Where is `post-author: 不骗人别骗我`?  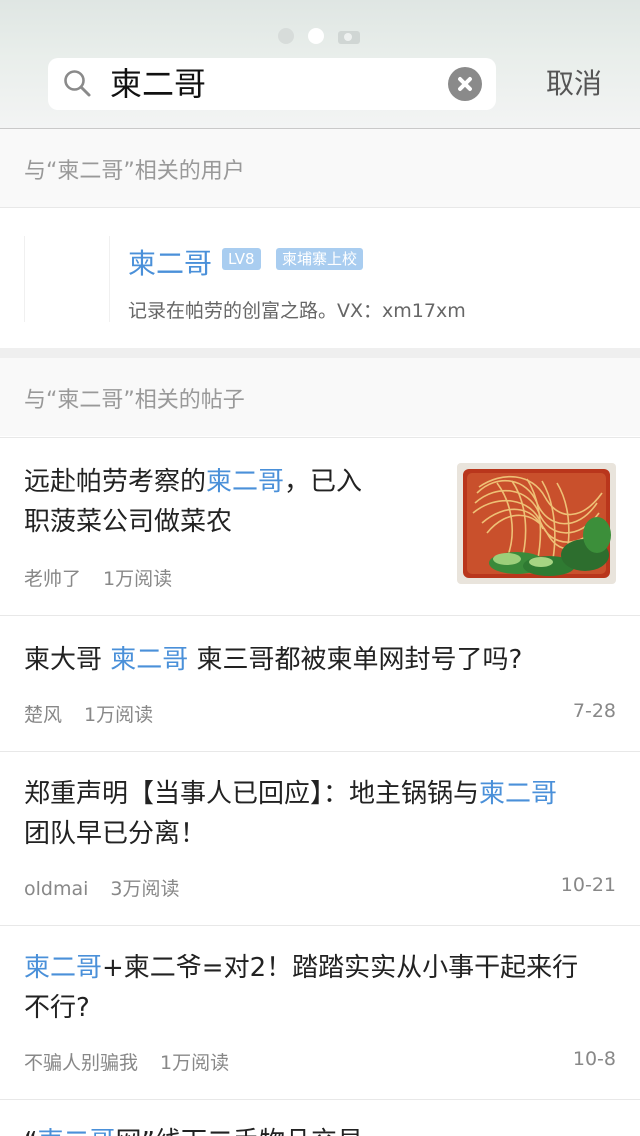
post-author: 不骗人别骗我 is located at coordinates (81, 1063).